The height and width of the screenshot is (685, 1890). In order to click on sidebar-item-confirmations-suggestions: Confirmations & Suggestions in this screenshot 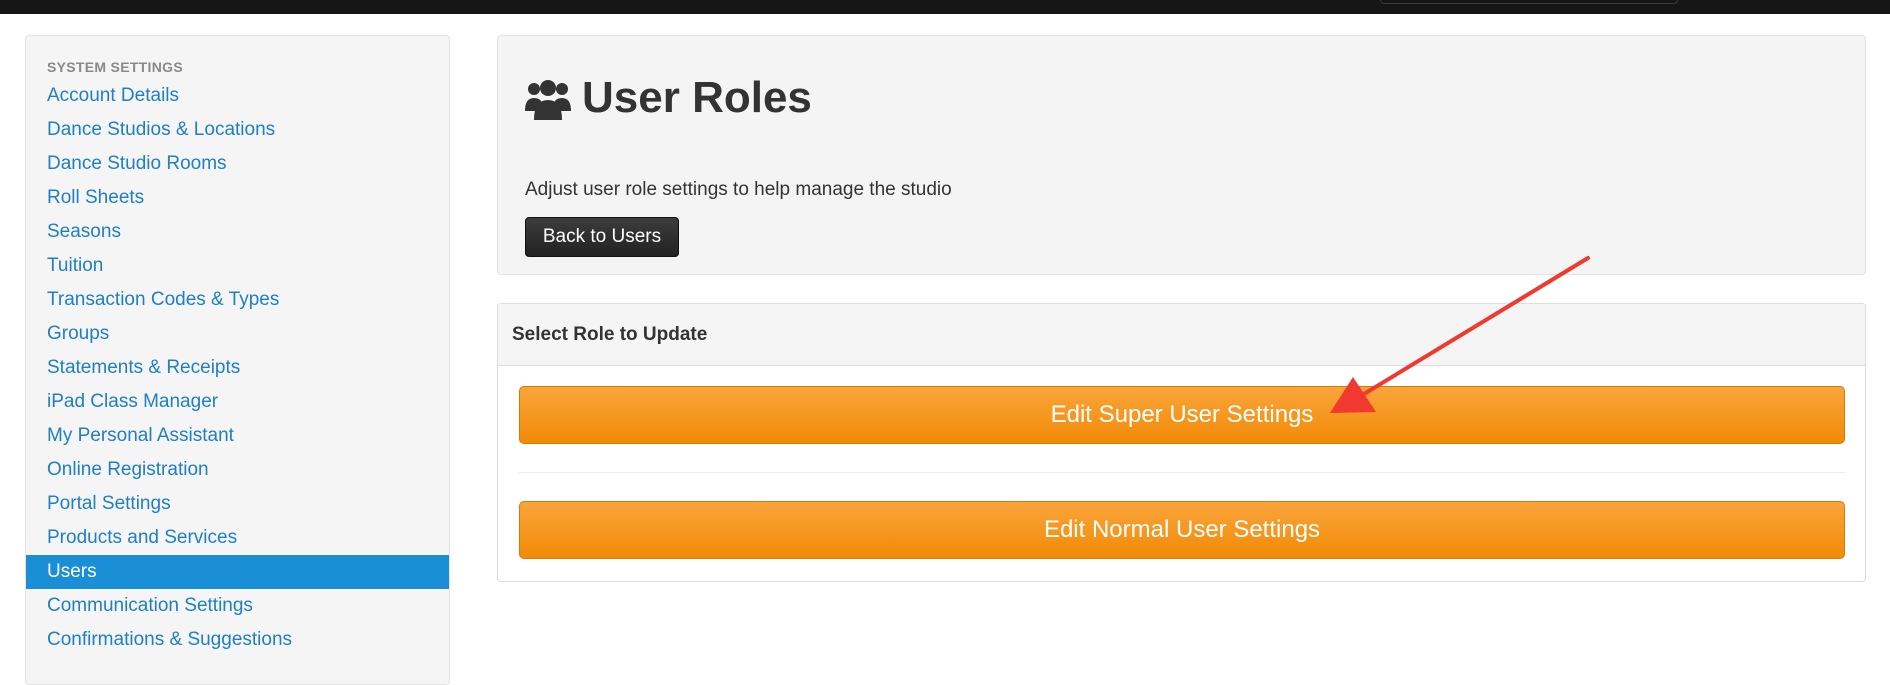, I will do `click(237, 640)`.